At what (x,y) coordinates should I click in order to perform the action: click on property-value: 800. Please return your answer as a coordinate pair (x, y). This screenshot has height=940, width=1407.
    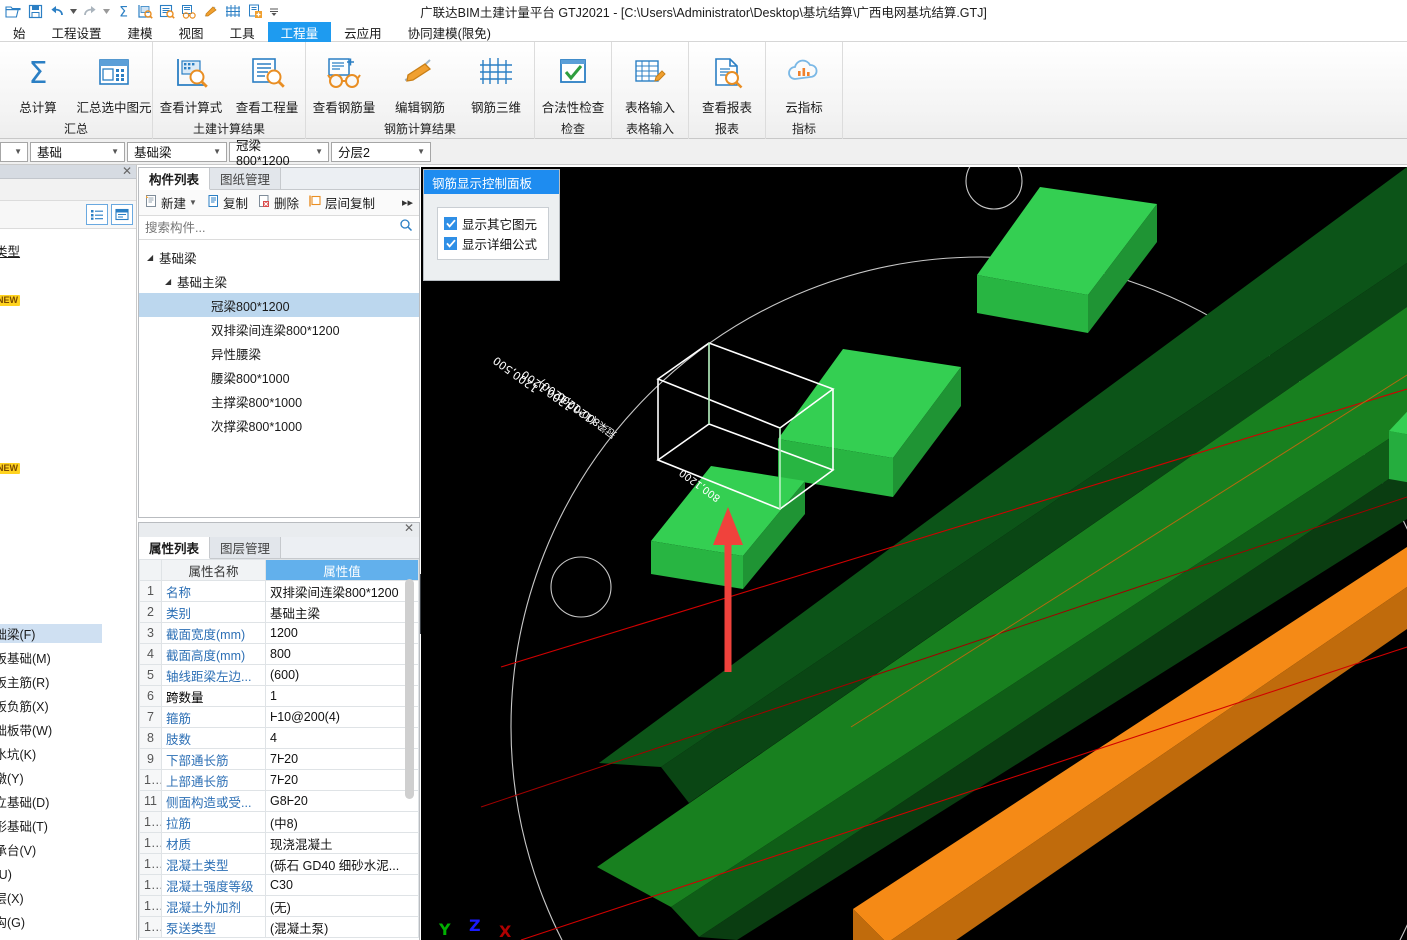
    Looking at the image, I should click on (342, 654).